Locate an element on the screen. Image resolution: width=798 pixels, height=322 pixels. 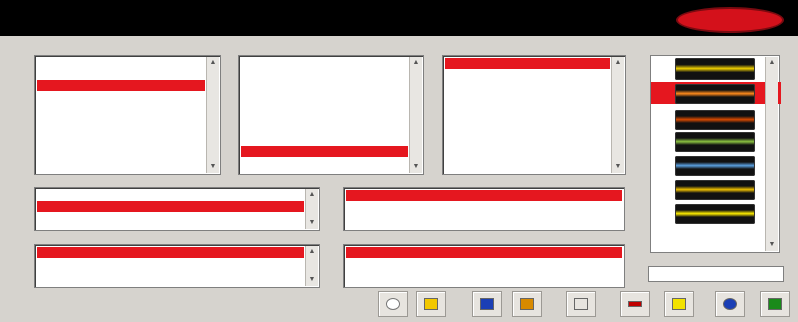
copy-button is located at coordinates (527, 304).